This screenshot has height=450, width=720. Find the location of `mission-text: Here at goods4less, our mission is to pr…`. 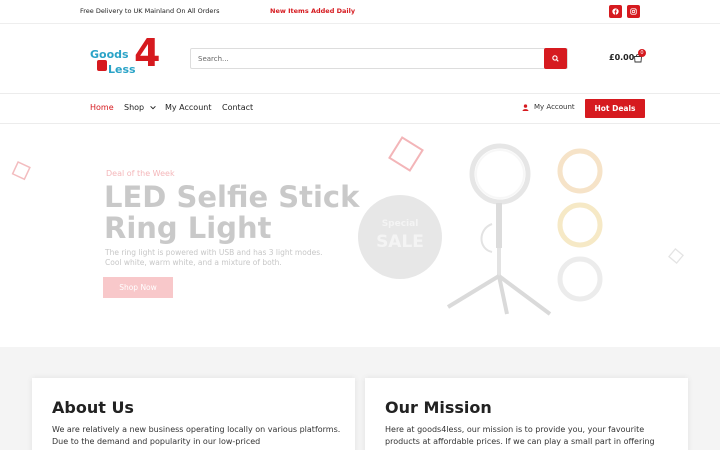

mission-text: Here at goods4less, our mission is to pr… is located at coordinates (520, 435).